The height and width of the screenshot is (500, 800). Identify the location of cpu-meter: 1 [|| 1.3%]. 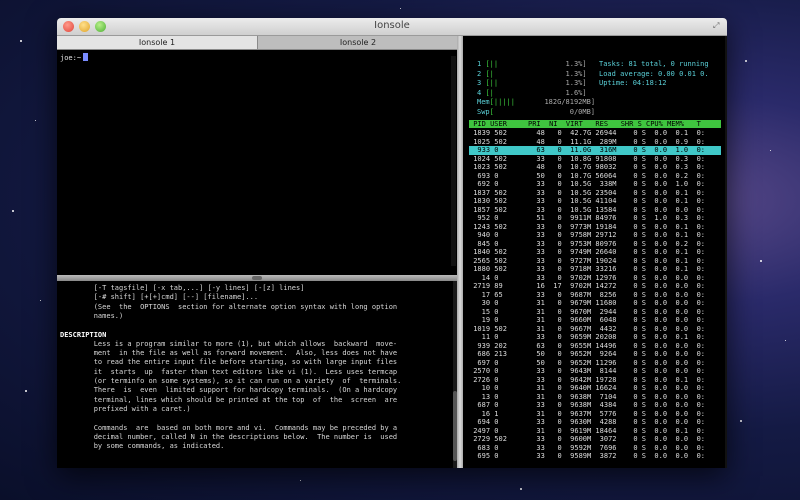
(532, 64).